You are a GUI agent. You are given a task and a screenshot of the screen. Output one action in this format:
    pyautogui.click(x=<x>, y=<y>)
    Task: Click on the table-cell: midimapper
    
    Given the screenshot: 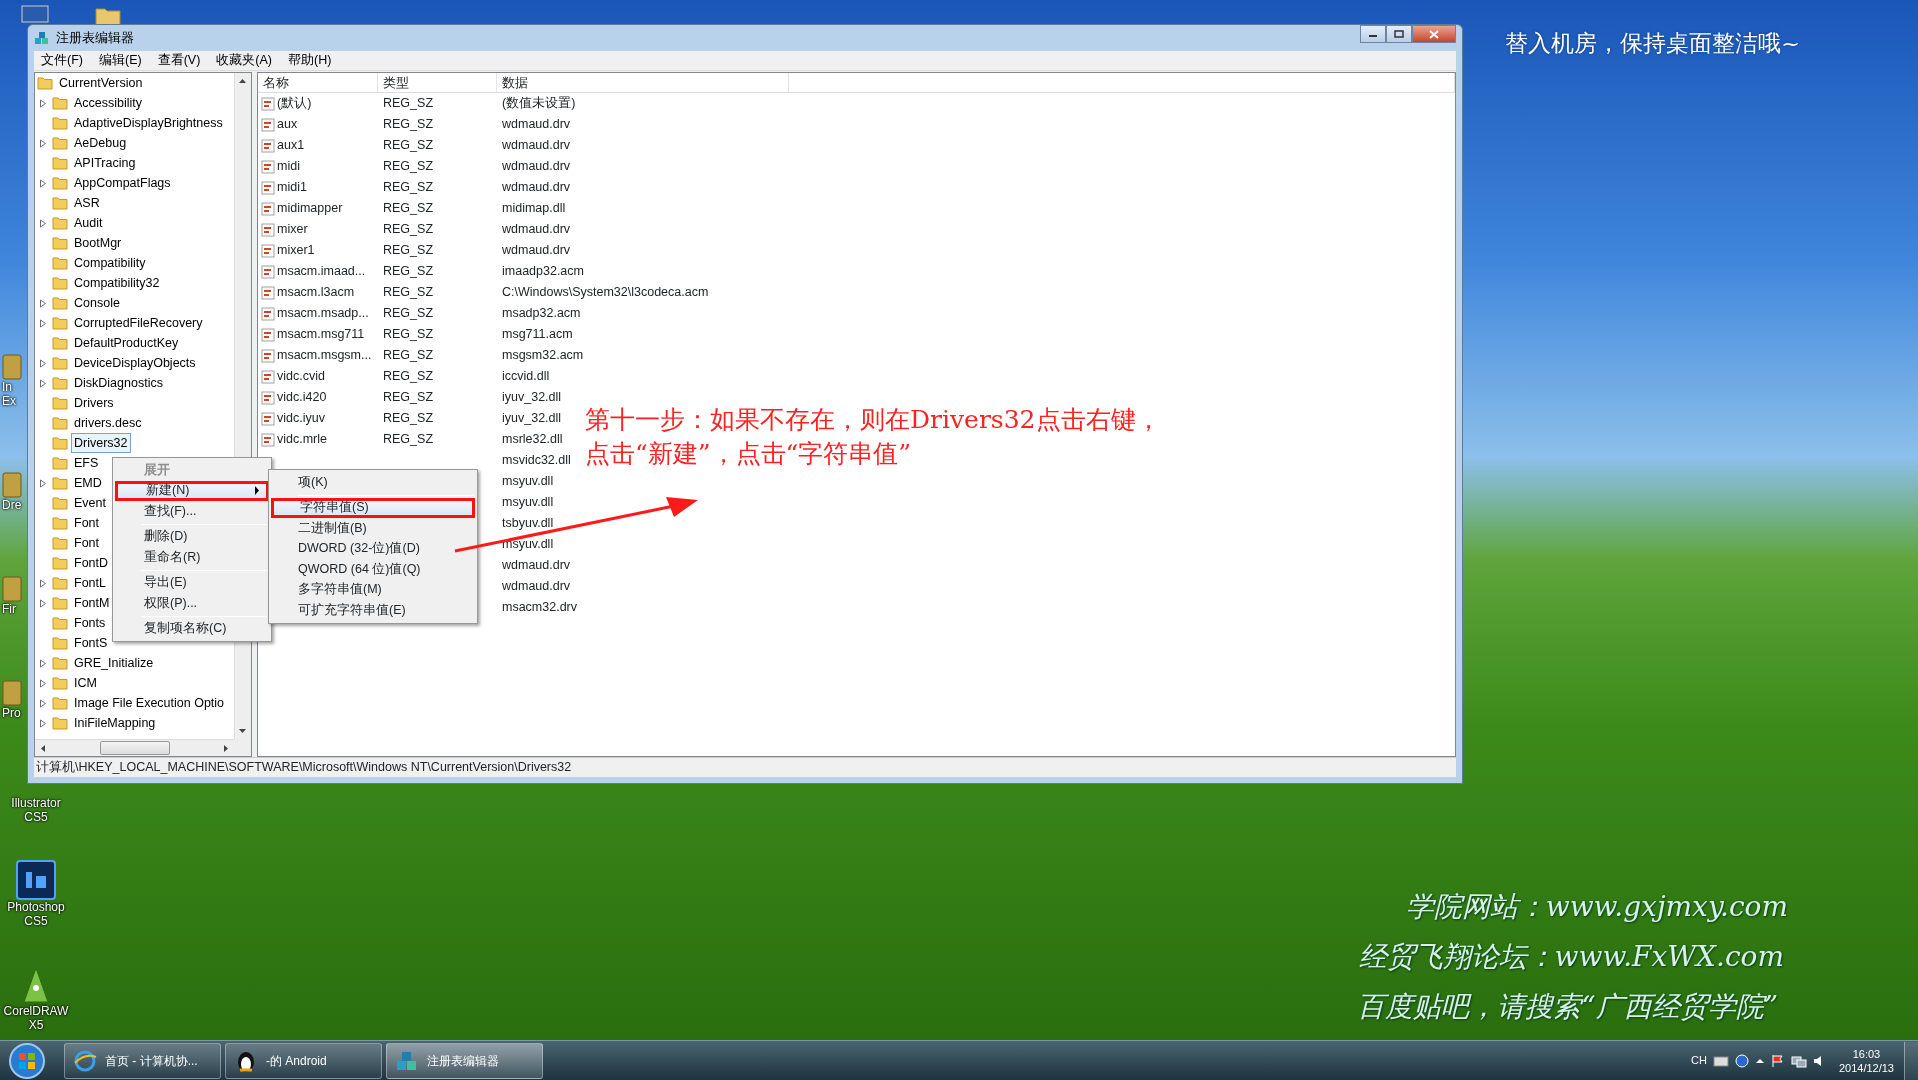 What is the action you would take?
    pyautogui.click(x=310, y=208)
    